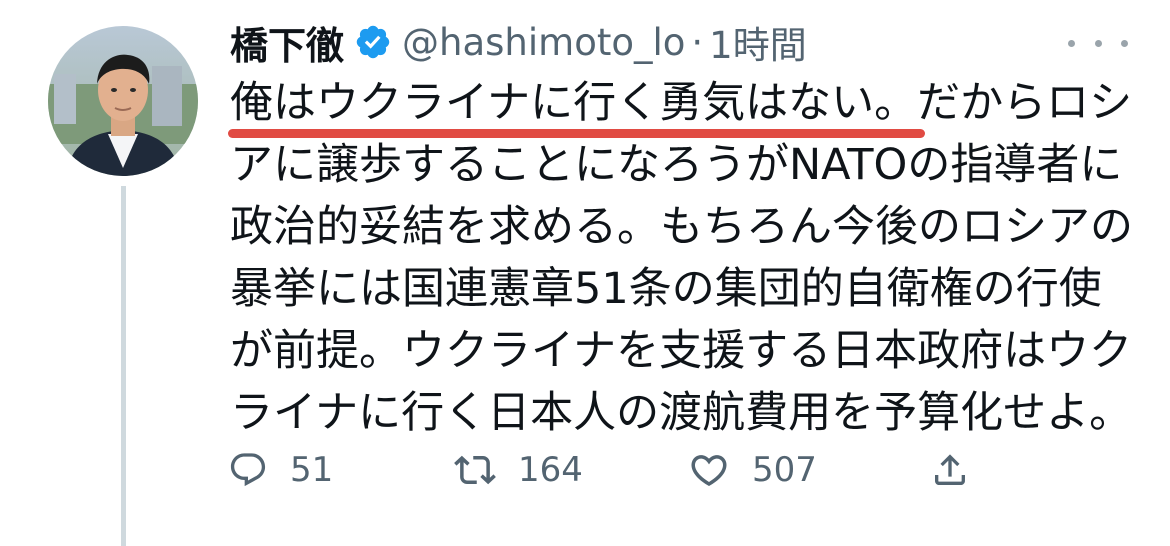  I want to click on reply-button: 51, so click(280, 470).